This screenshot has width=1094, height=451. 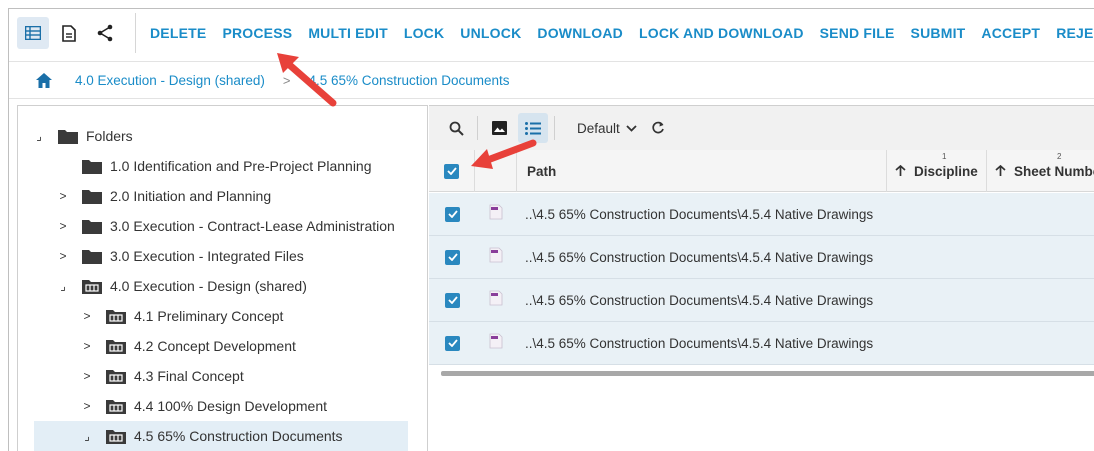 I want to click on tree-item-label: 4.2 Concept Development, so click(x=215, y=346).